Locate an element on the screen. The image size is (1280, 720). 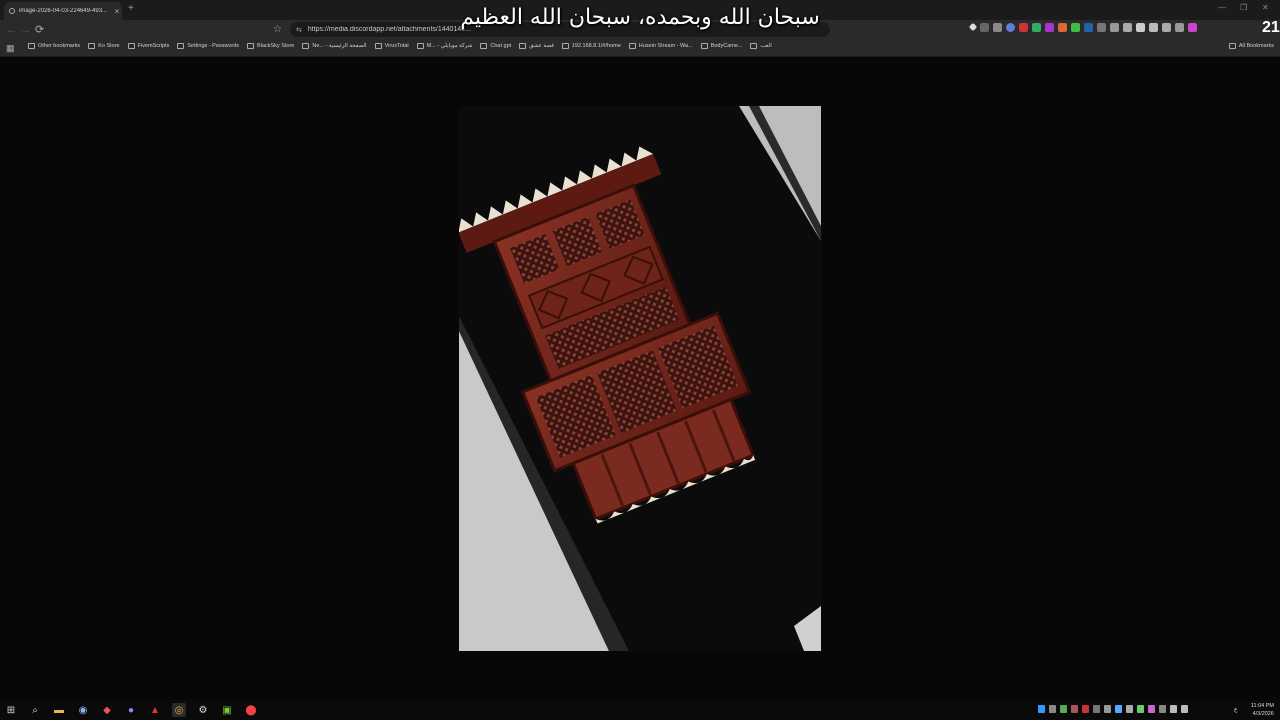
network-icon is located at coordinates (1184, 709).